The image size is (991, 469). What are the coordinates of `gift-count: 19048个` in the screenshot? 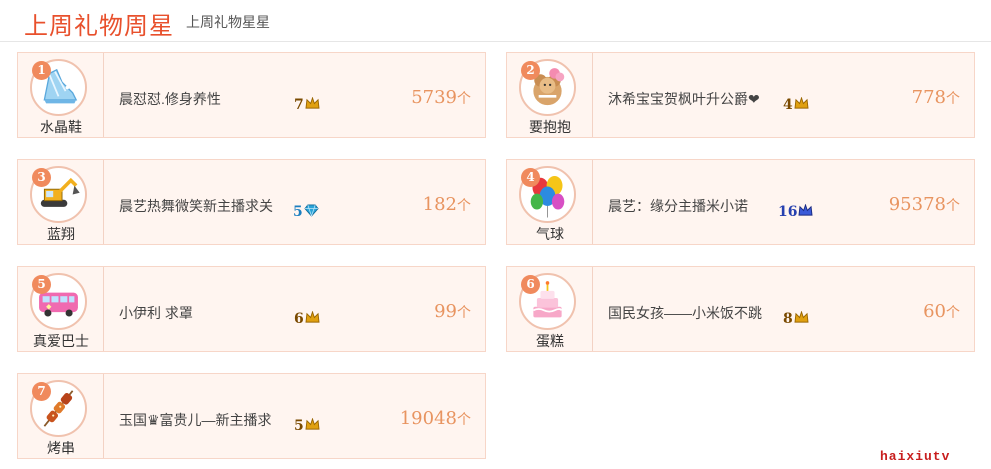 It's located at (435, 418).